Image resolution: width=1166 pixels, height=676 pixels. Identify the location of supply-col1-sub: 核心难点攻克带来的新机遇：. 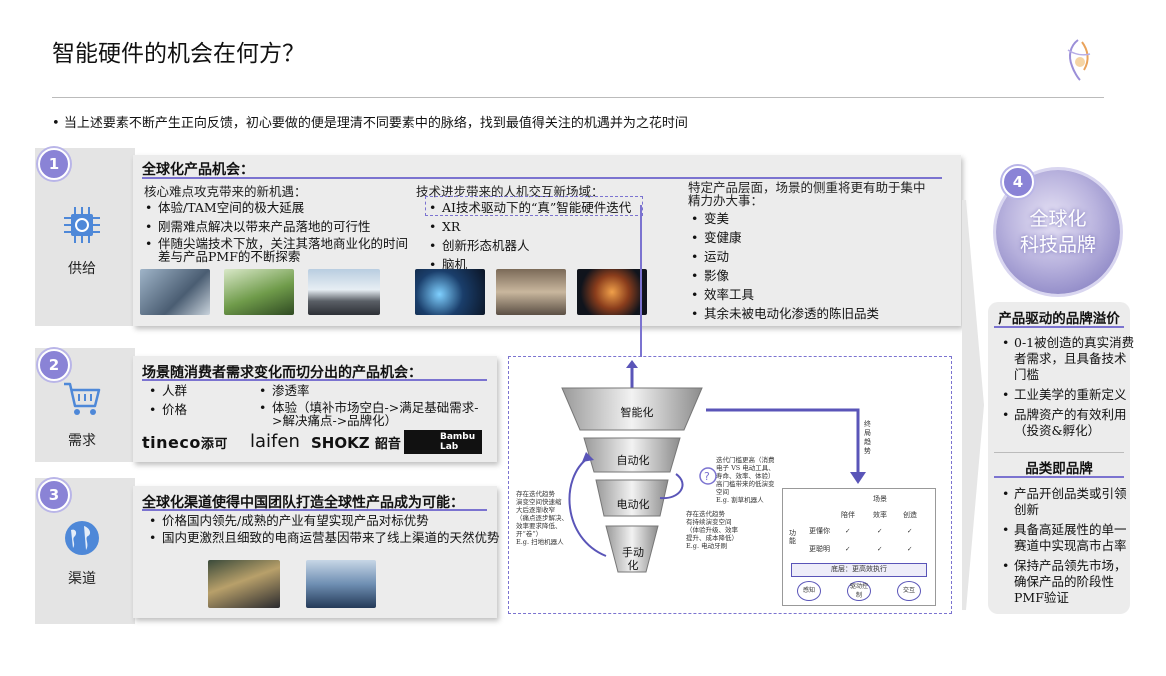
(225, 191).